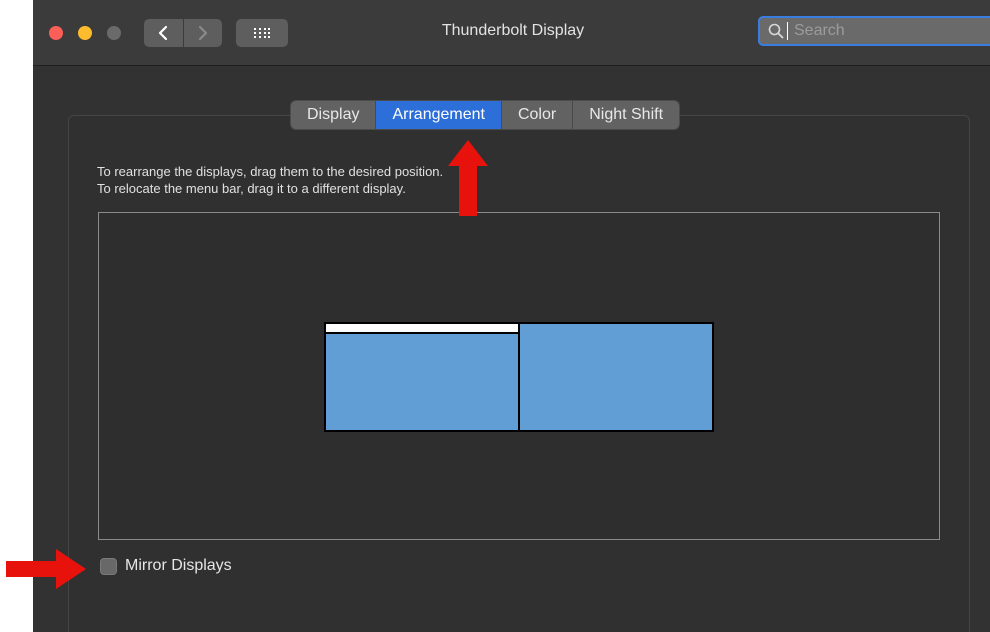 This screenshot has height=632, width=990. What do you see at coordinates (438, 115) in the screenshot?
I see `tab-arrangement: Arrangement` at bounding box center [438, 115].